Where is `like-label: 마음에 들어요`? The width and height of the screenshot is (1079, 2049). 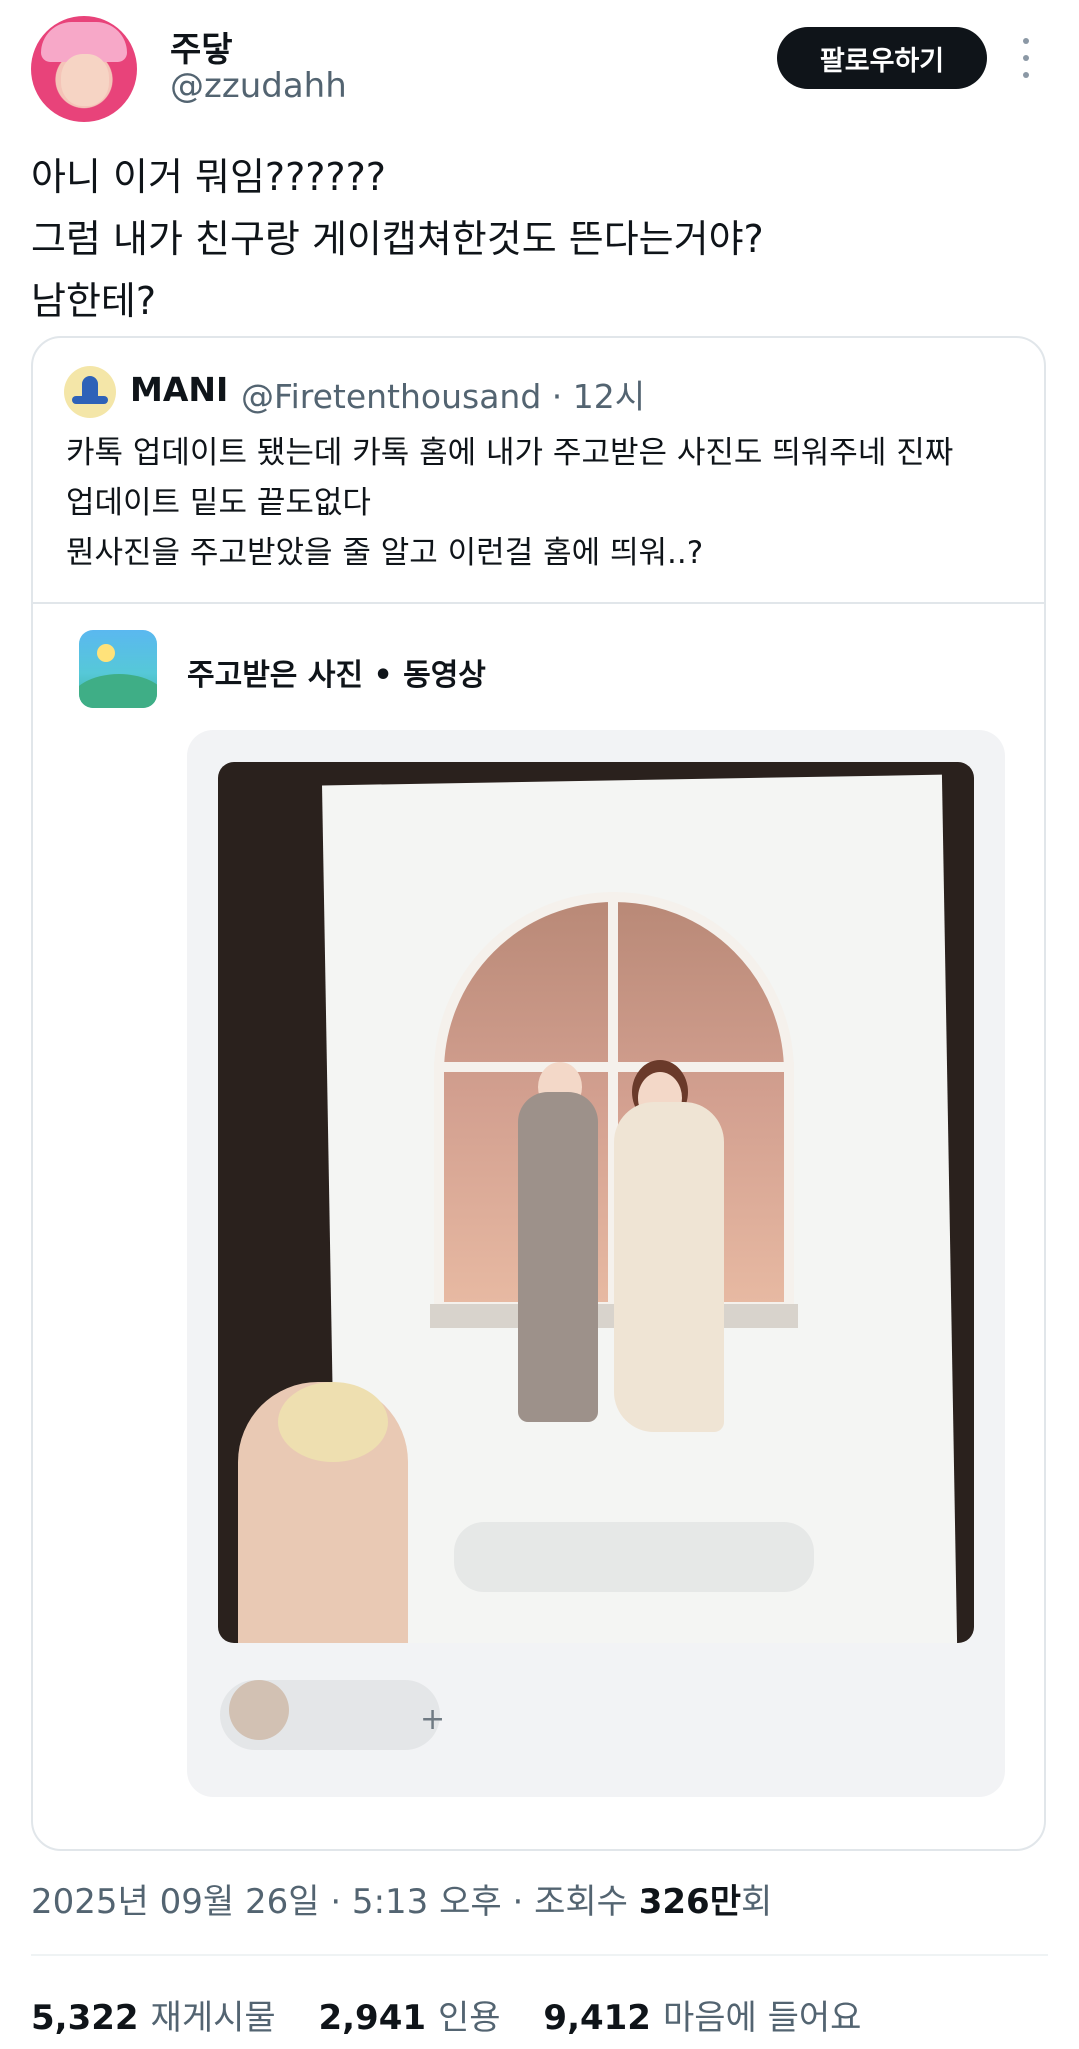
like-label: 마음에 들어요 is located at coordinates (762, 2018).